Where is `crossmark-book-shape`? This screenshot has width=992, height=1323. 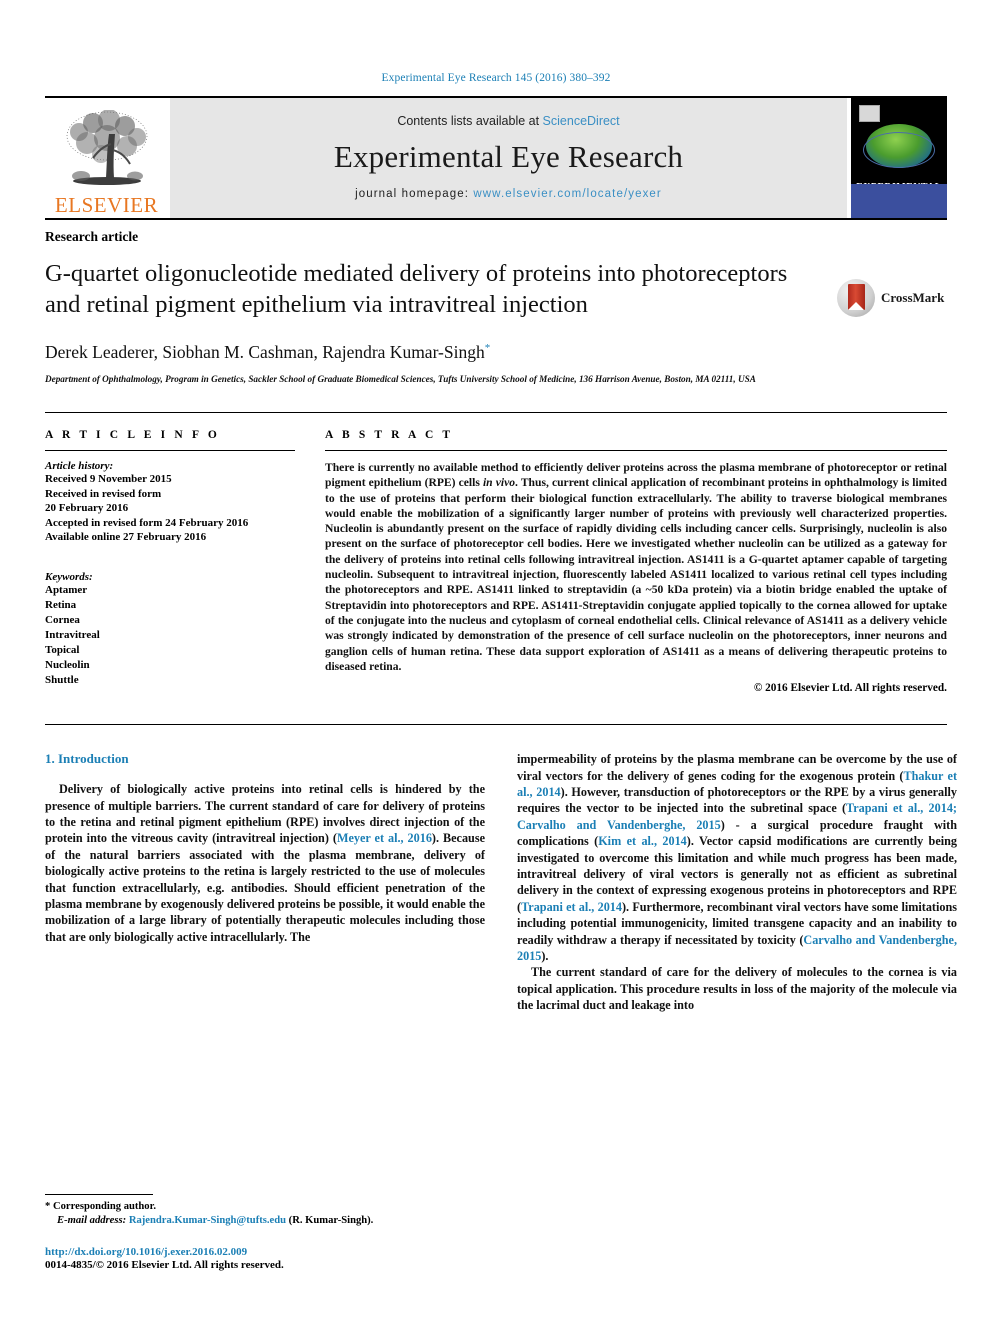
crossmark-book-shape is located at coordinates (856, 297).